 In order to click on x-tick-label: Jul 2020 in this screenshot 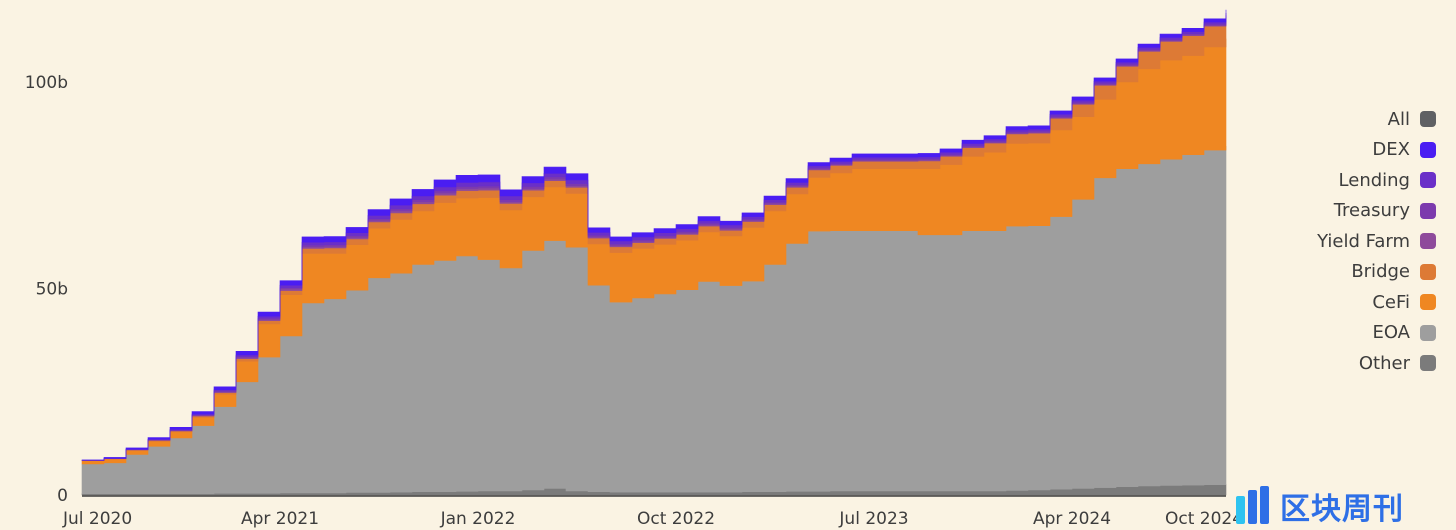, I will do `click(97, 519)`.